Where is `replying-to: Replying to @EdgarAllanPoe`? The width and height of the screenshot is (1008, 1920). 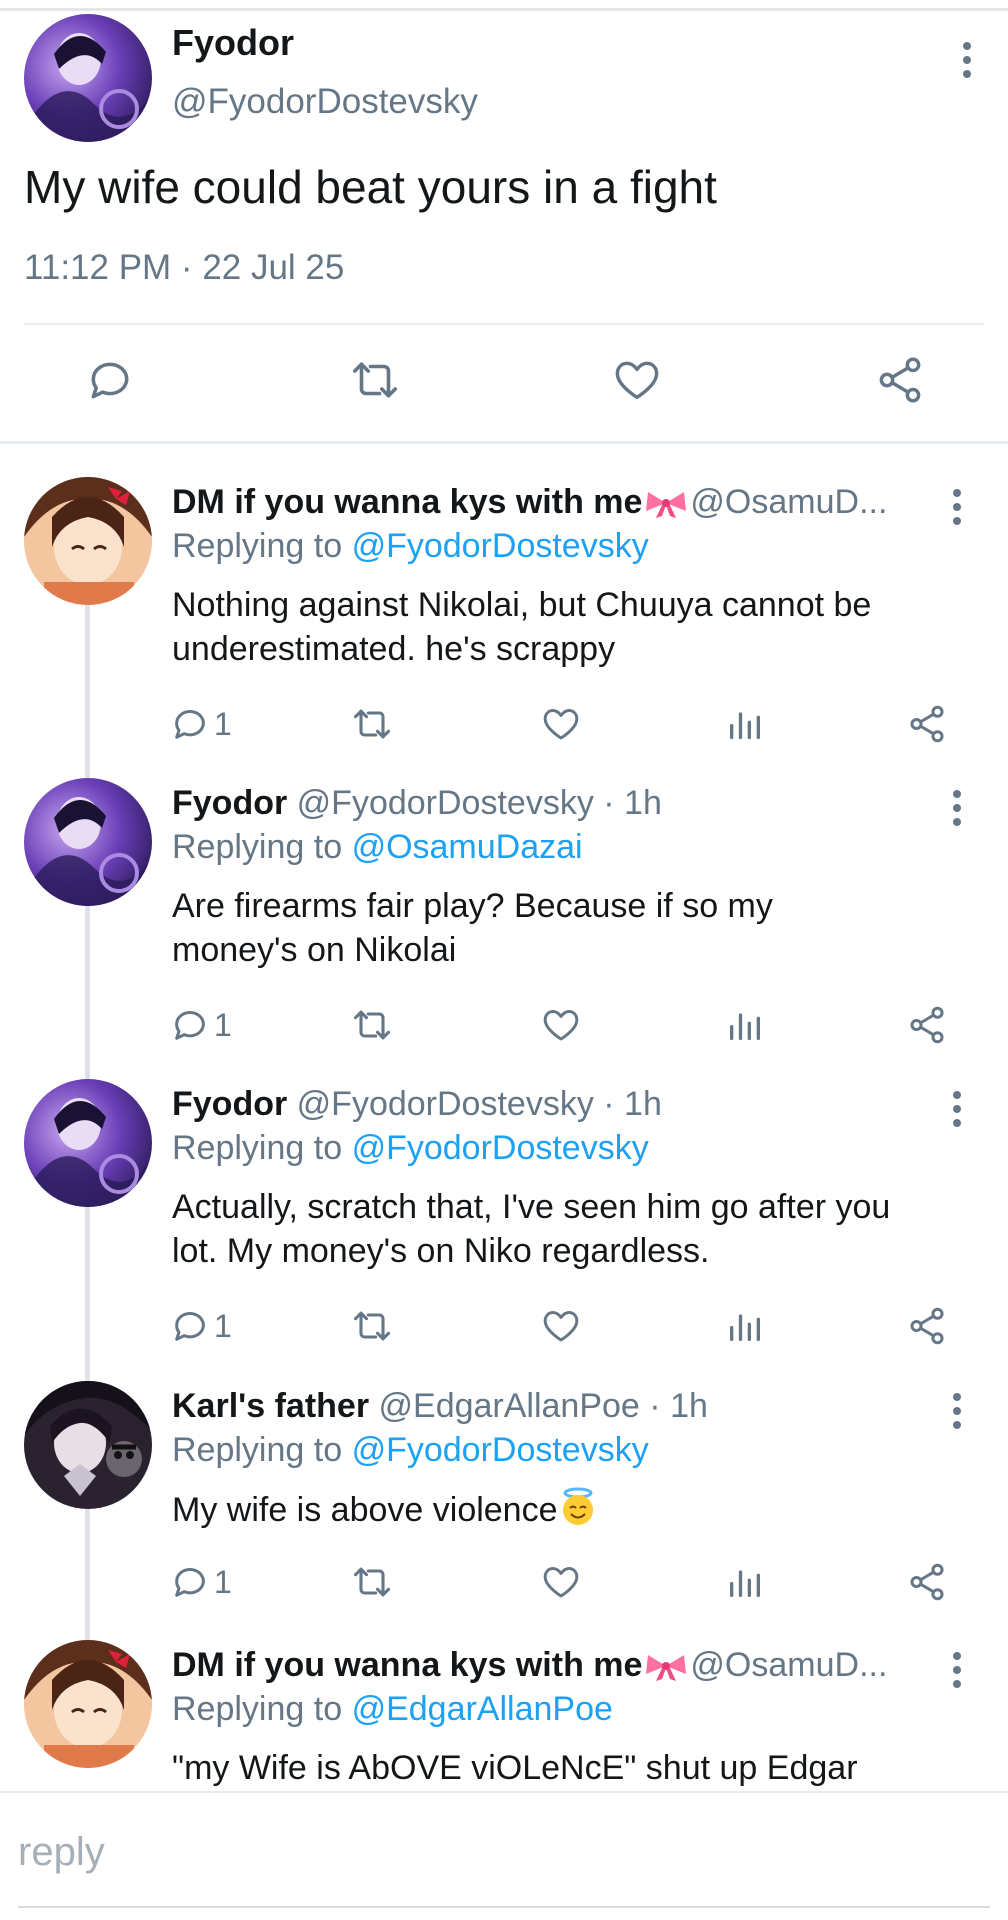 replying-to: Replying to @EdgarAllanPoe is located at coordinates (392, 1709).